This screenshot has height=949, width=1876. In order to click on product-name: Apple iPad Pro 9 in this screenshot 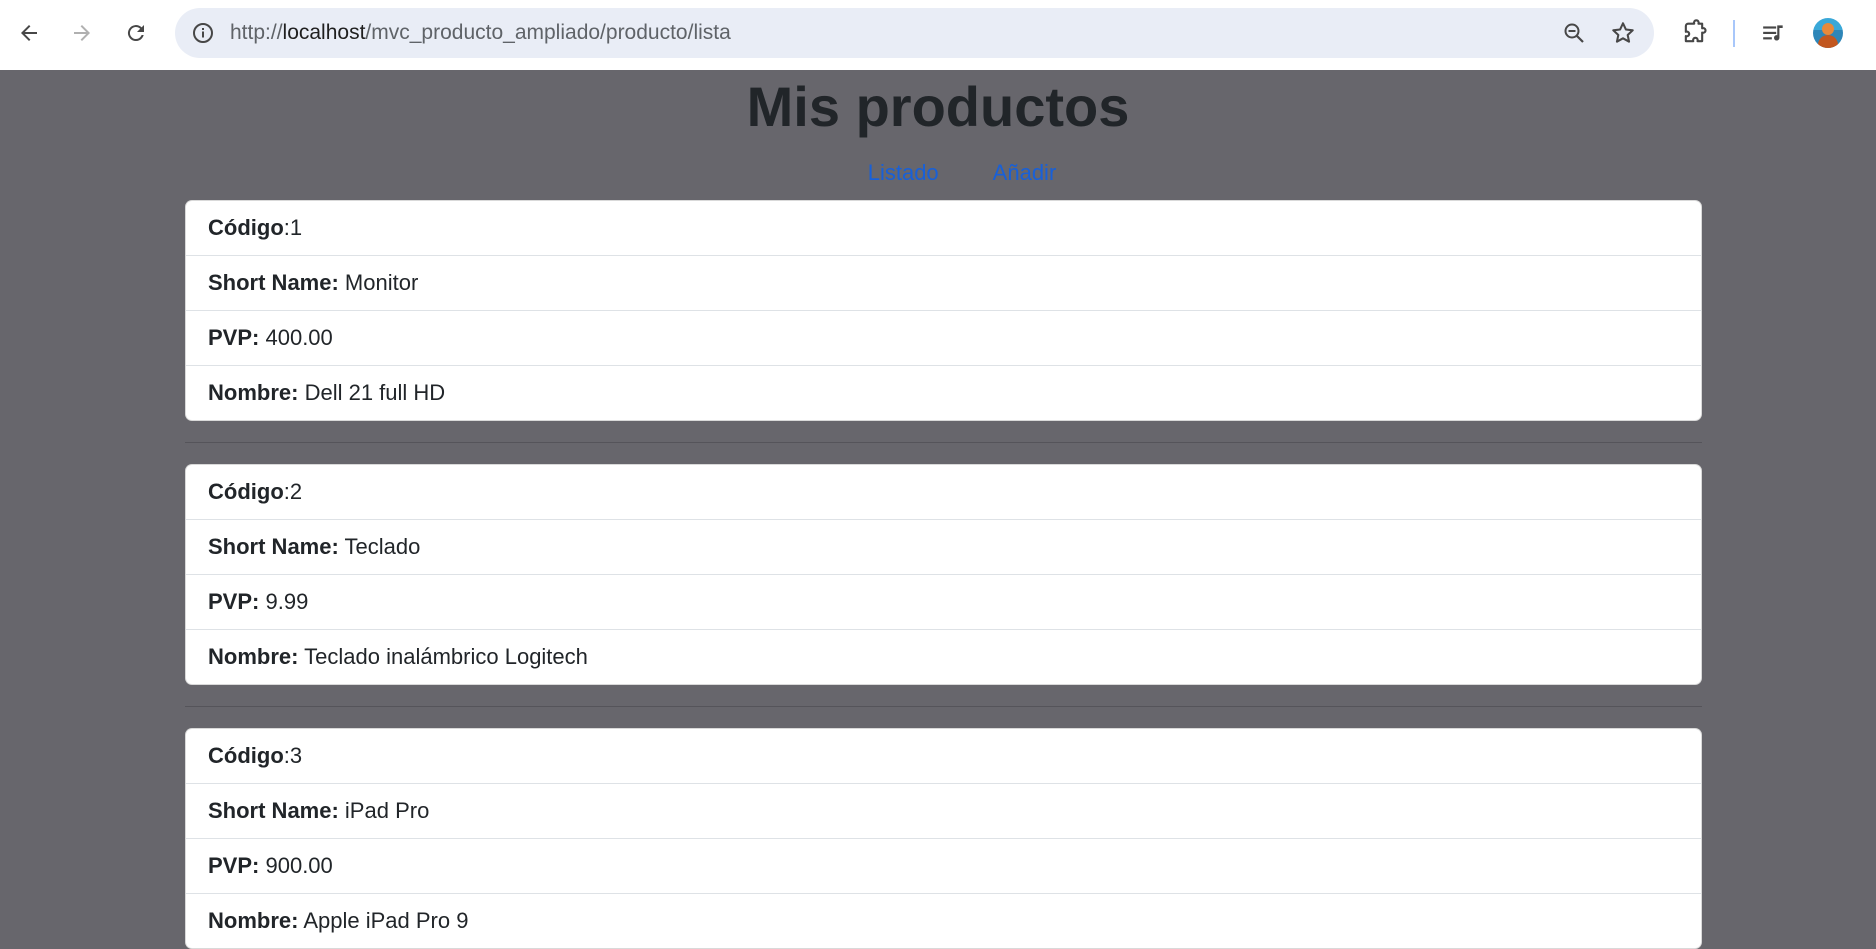, I will do `click(386, 920)`.